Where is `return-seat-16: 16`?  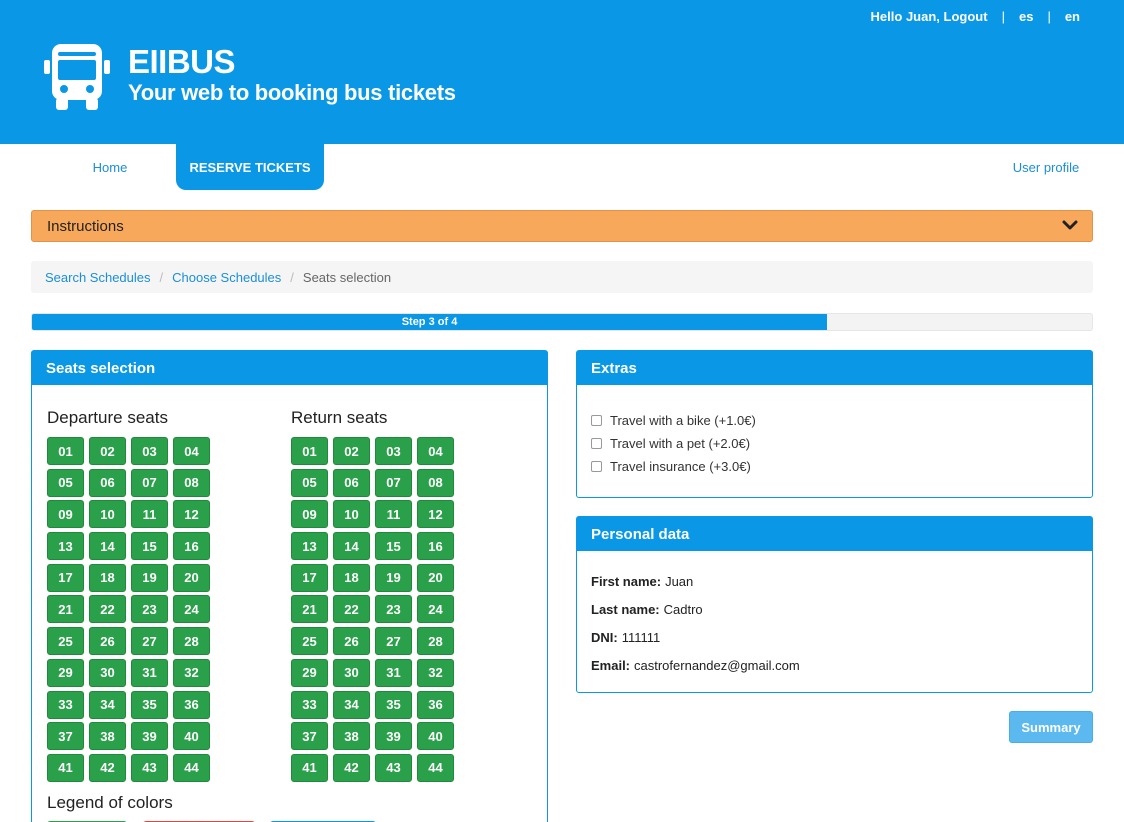
return-seat-16: 16 is located at coordinates (435, 546).